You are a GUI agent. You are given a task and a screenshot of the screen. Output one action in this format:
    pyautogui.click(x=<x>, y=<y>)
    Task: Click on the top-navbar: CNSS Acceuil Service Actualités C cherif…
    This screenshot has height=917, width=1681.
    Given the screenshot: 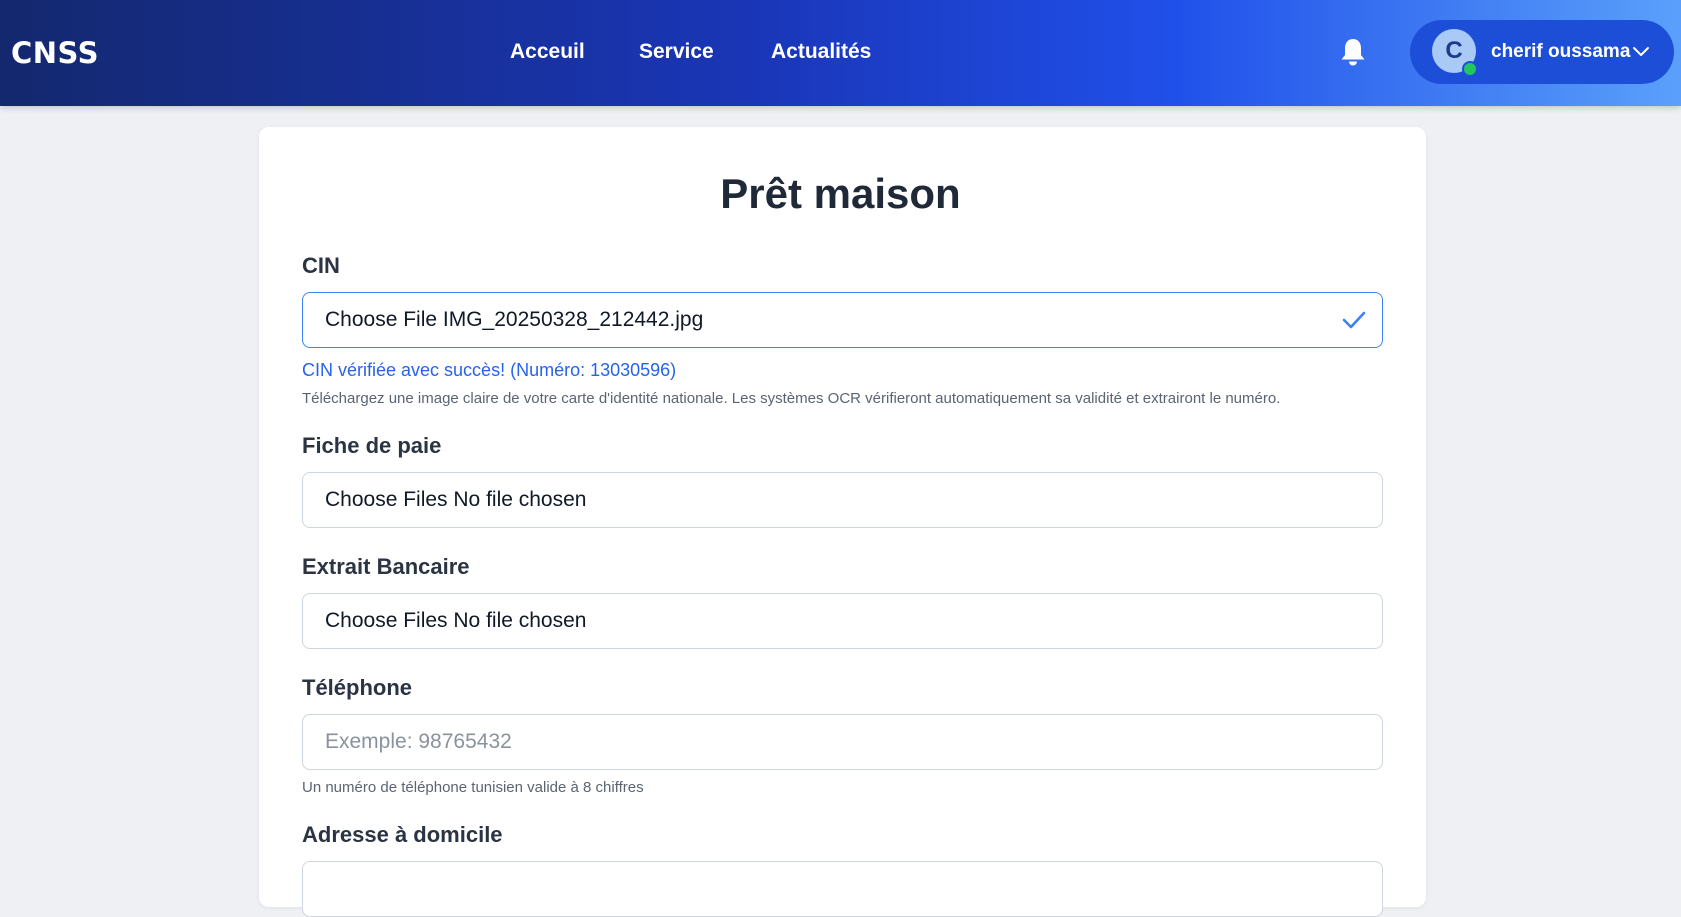 What is the action you would take?
    pyautogui.click(x=840, y=53)
    